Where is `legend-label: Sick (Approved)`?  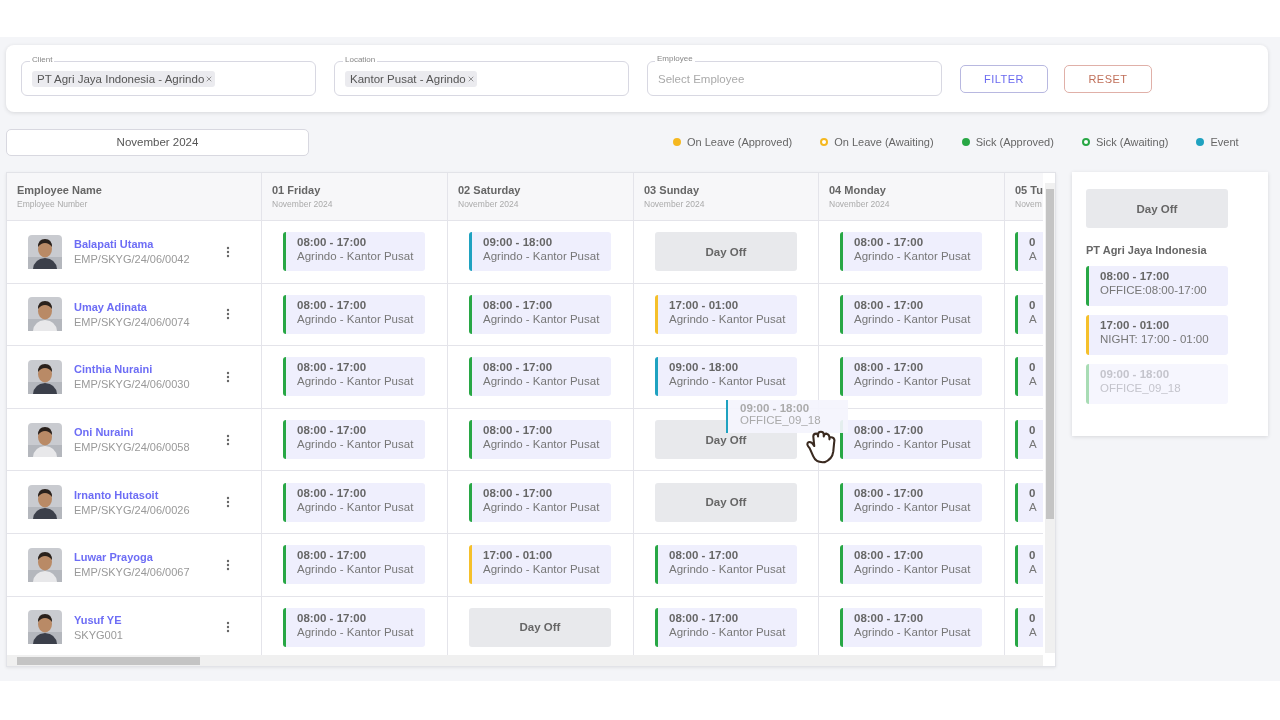
legend-label: Sick (Approved) is located at coordinates (1014, 142).